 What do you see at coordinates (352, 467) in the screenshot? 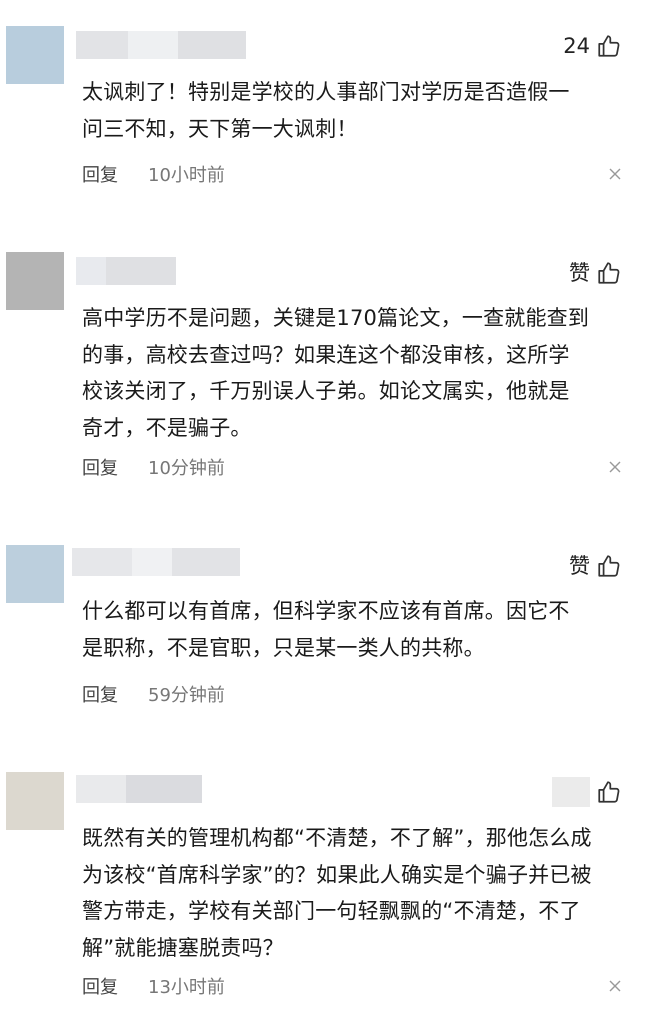
I see `comment-footer: 回复 10分钟前` at bounding box center [352, 467].